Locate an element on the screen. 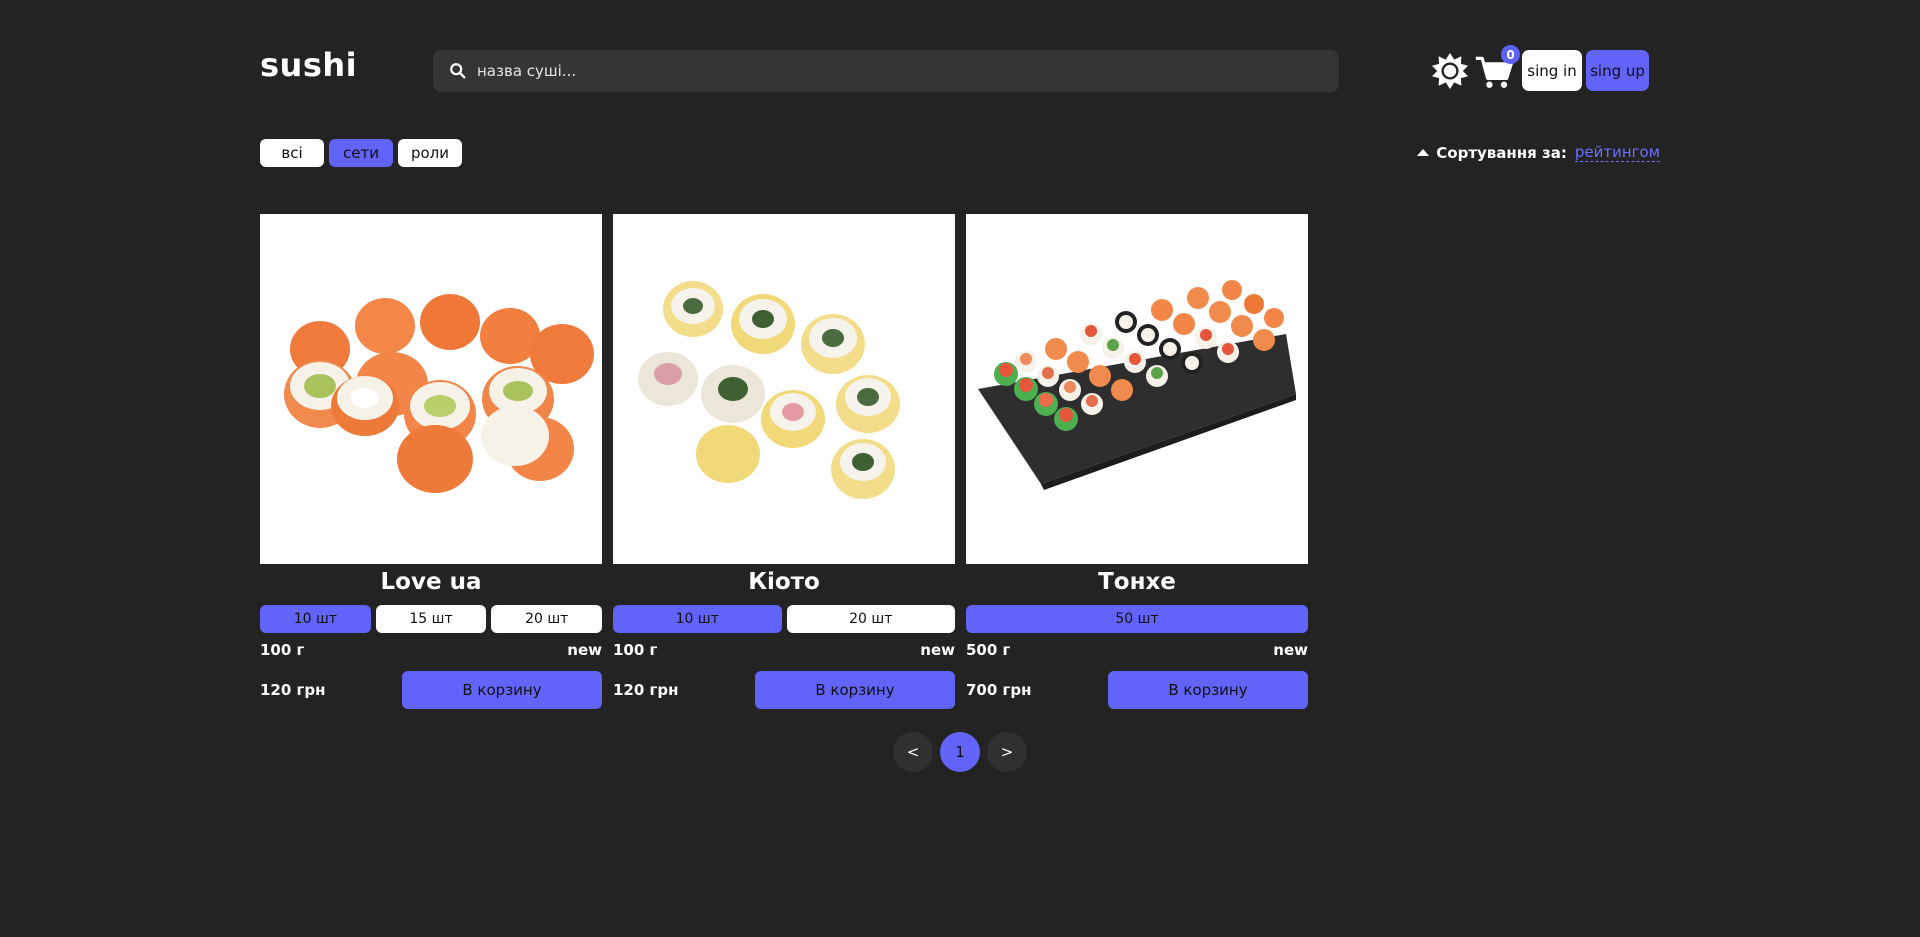 Image resolution: width=1920 pixels, height=937 pixels. category-sets: сети is located at coordinates (361, 153).